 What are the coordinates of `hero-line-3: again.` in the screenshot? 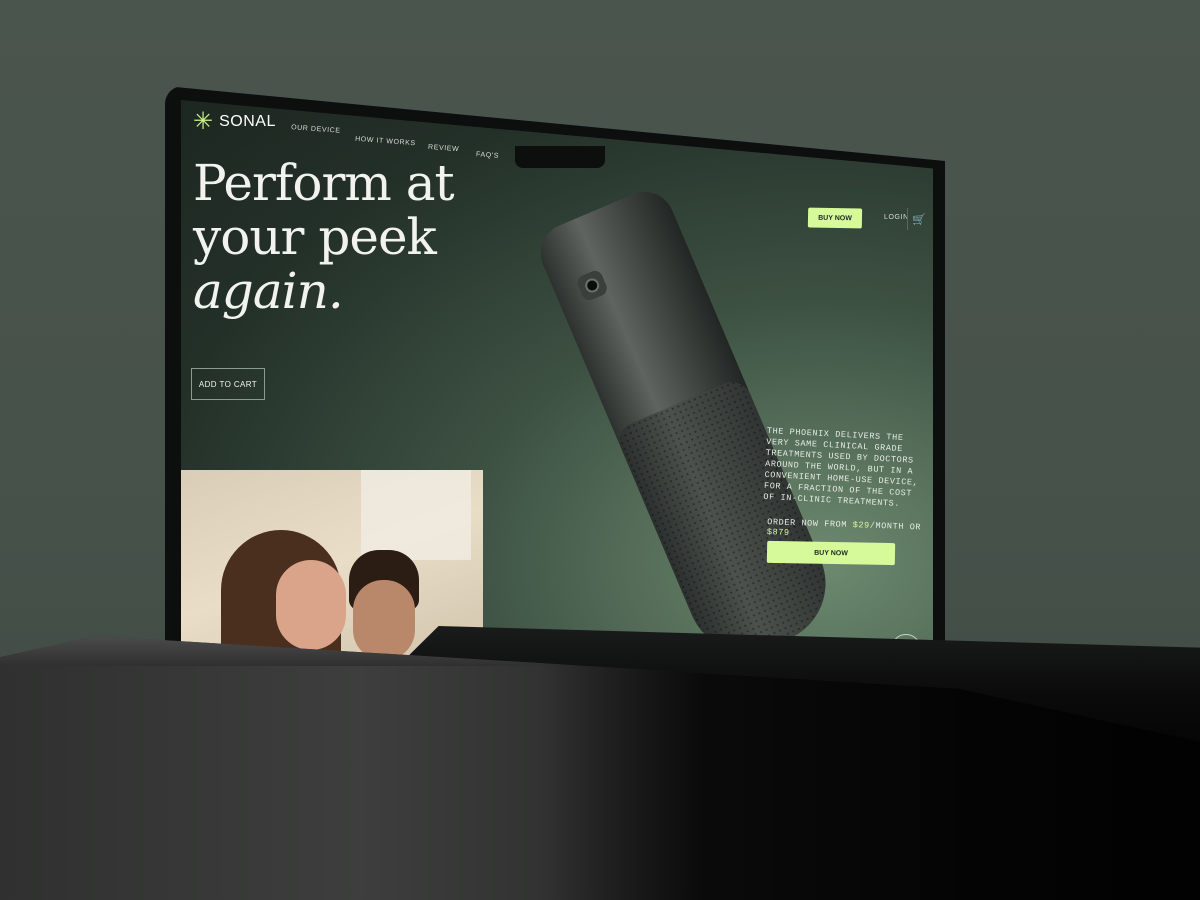 It's located at (268, 291).